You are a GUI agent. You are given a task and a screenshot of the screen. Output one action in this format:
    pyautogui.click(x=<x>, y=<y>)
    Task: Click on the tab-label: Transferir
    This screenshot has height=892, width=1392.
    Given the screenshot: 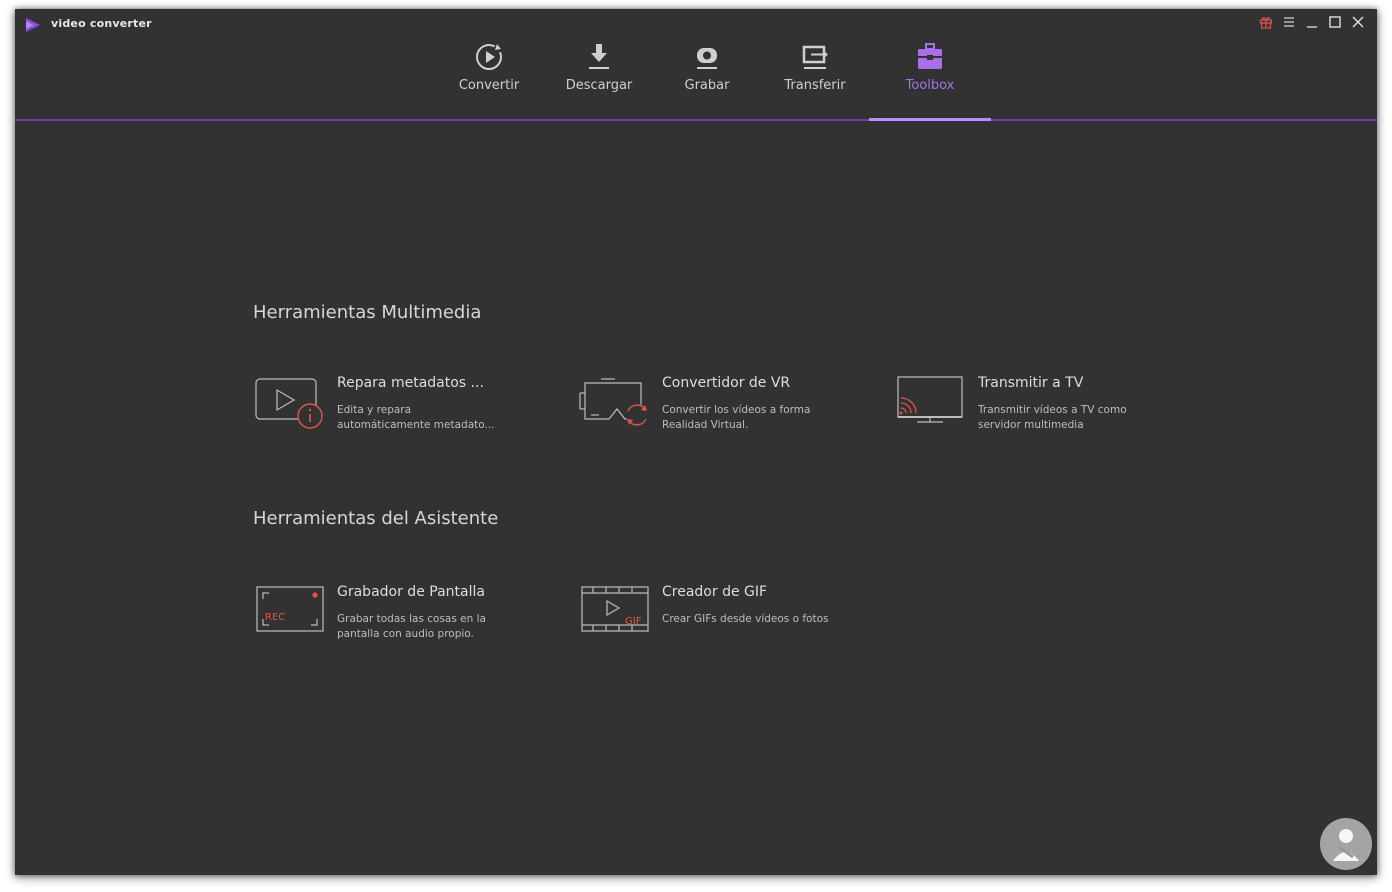 What is the action you would take?
    pyautogui.click(x=815, y=85)
    